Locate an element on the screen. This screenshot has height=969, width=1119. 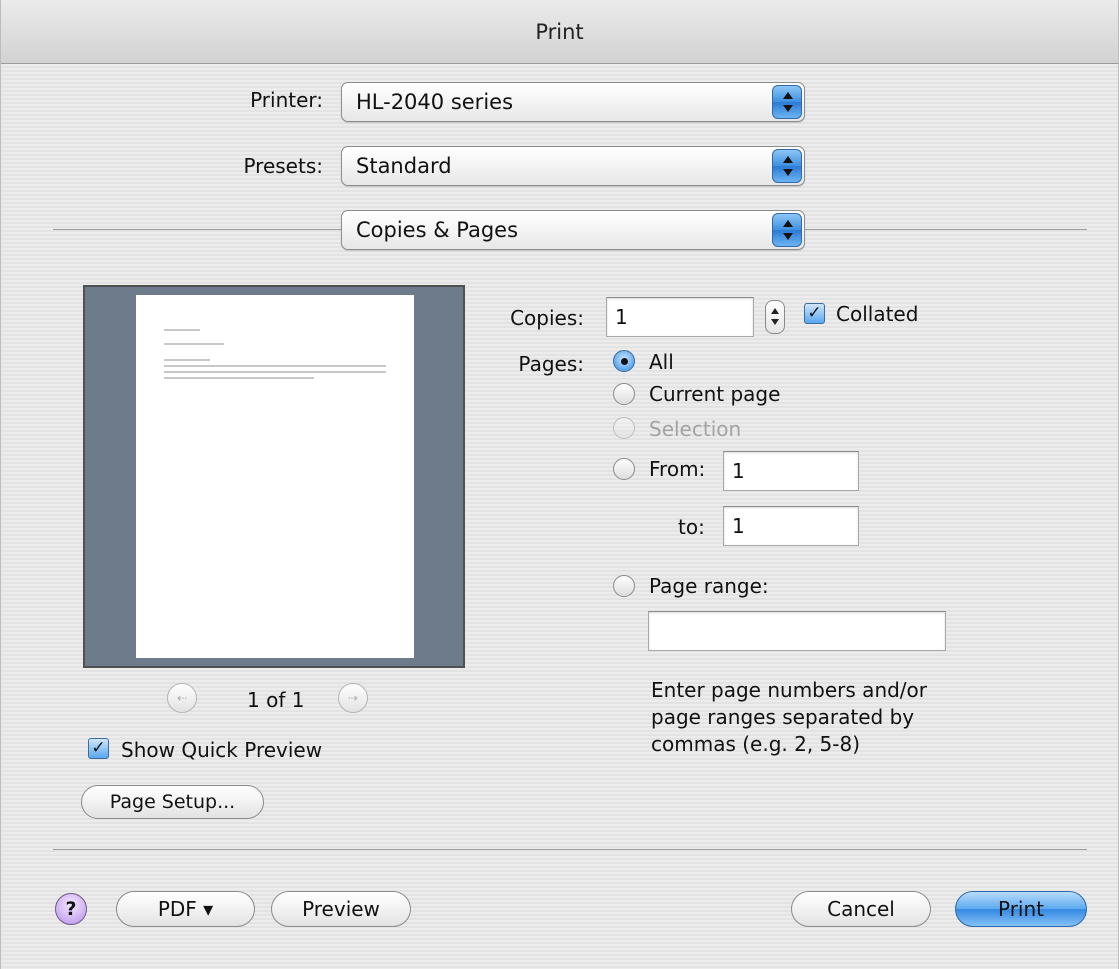
help-button: ? is located at coordinates (71, 909).